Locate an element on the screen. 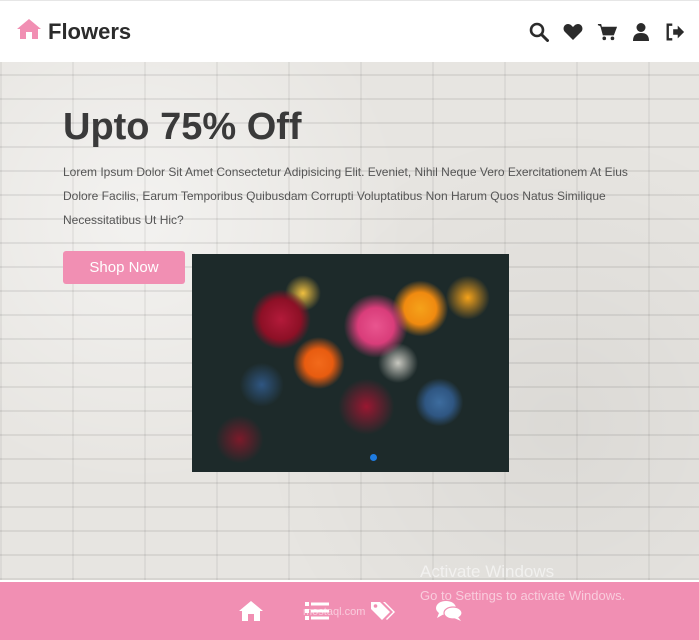 This screenshot has height=640, width=699. cart-icon is located at coordinates (607, 32).